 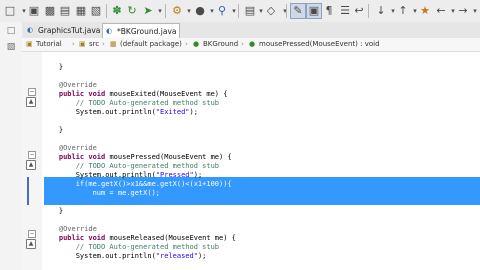 I want to click on code-line: System.out.println("Pressed");, so click(x=122, y=175).